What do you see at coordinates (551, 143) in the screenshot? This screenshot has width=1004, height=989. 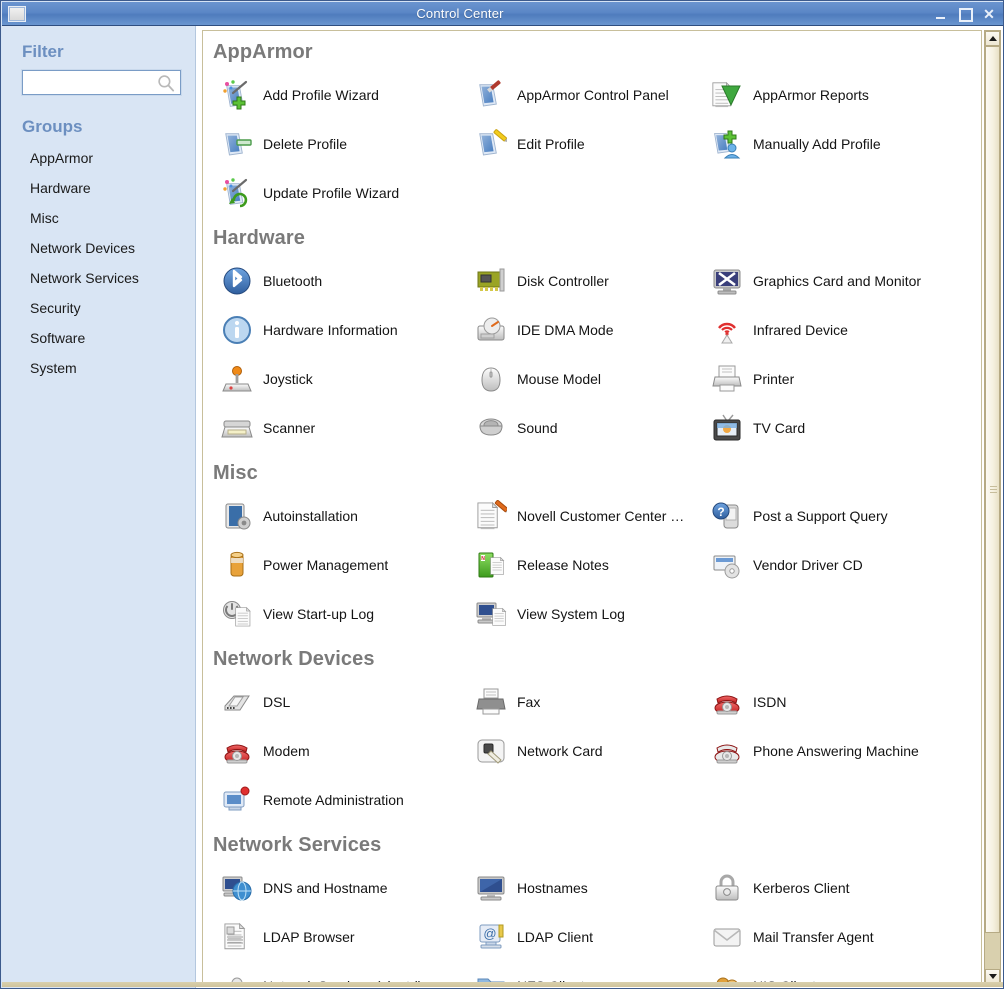 I see `module-item-label: Edit Profile` at bounding box center [551, 143].